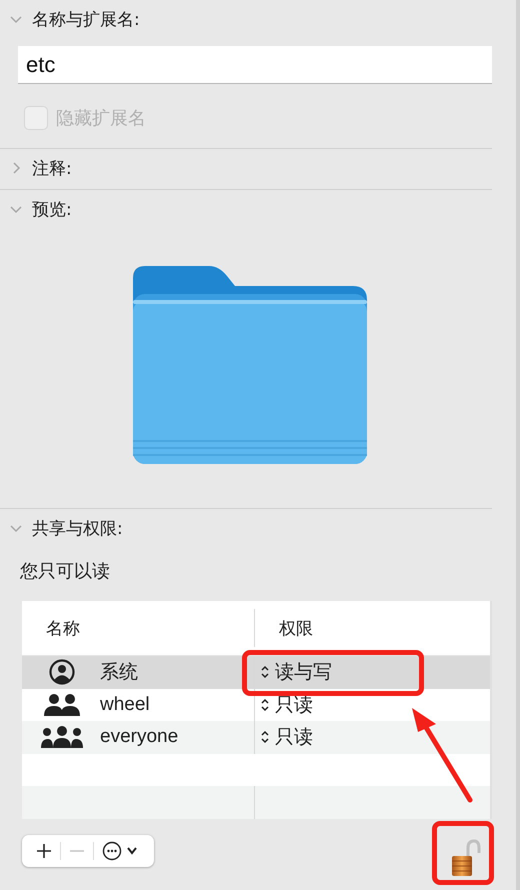  I want to click on section-title: 名称与扩展名:, so click(86, 19).